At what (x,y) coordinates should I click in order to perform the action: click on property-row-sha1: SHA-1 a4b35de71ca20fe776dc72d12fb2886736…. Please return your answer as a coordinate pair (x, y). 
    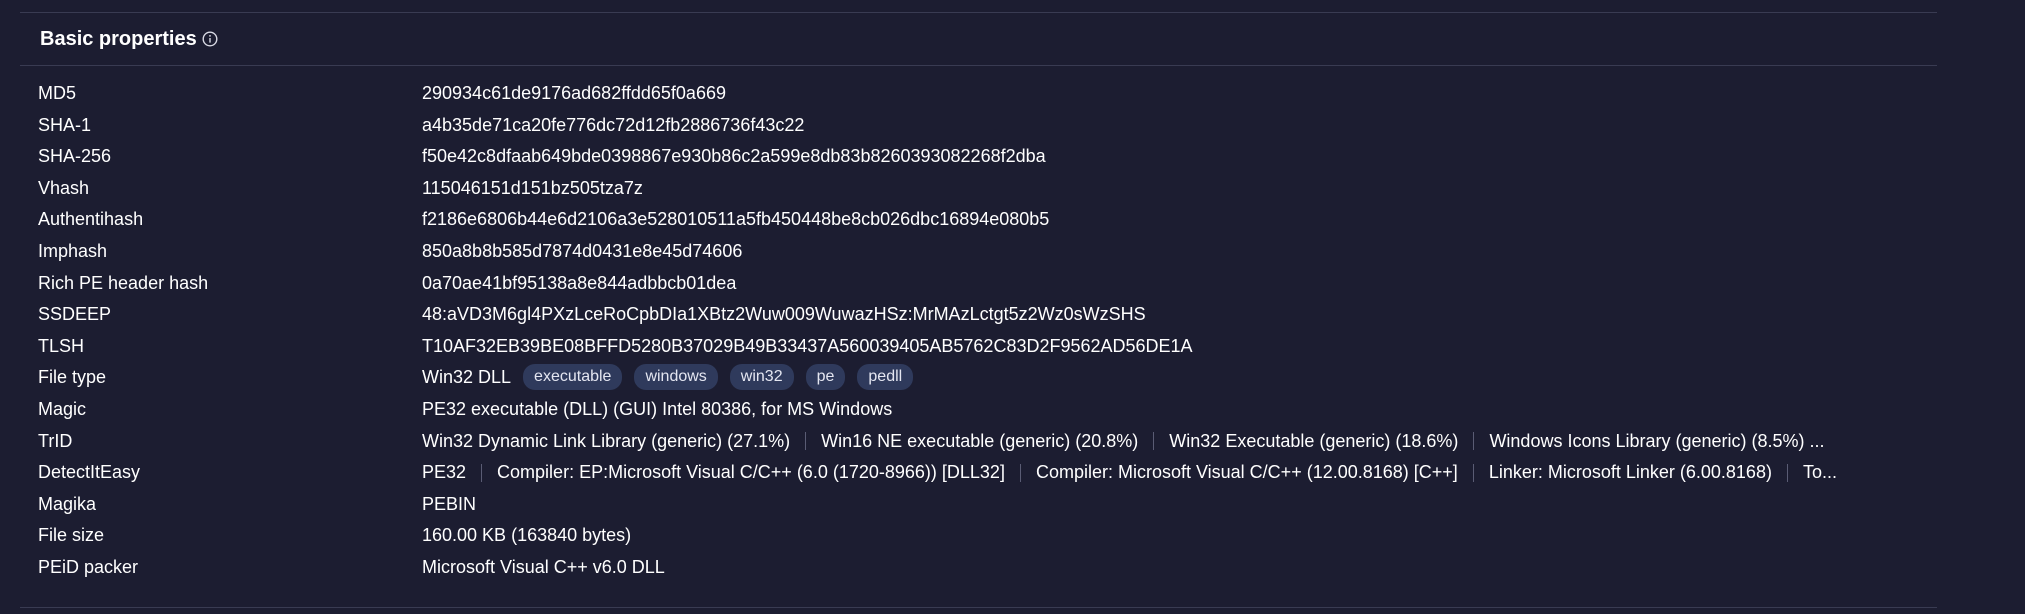
    Looking at the image, I should click on (978, 126).